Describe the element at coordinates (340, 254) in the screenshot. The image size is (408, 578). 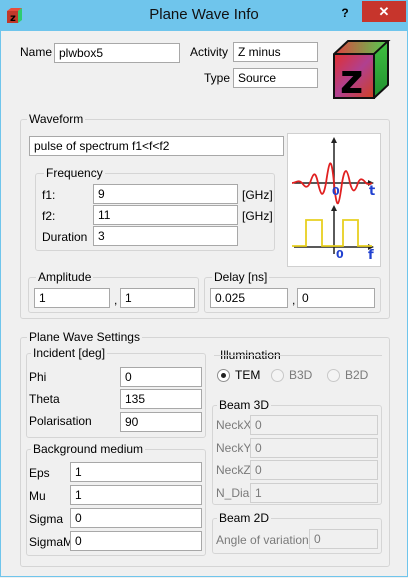
I see `freq-origin-label: 0` at that location.